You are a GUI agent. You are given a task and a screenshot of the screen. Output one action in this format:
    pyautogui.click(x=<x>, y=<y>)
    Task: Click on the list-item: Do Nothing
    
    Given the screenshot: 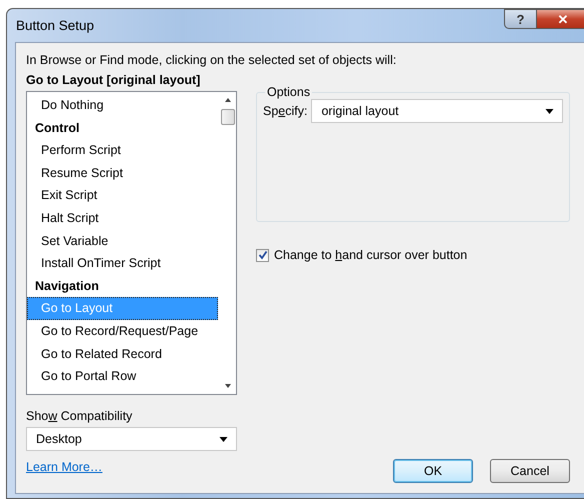 What is the action you would take?
    pyautogui.click(x=123, y=105)
    